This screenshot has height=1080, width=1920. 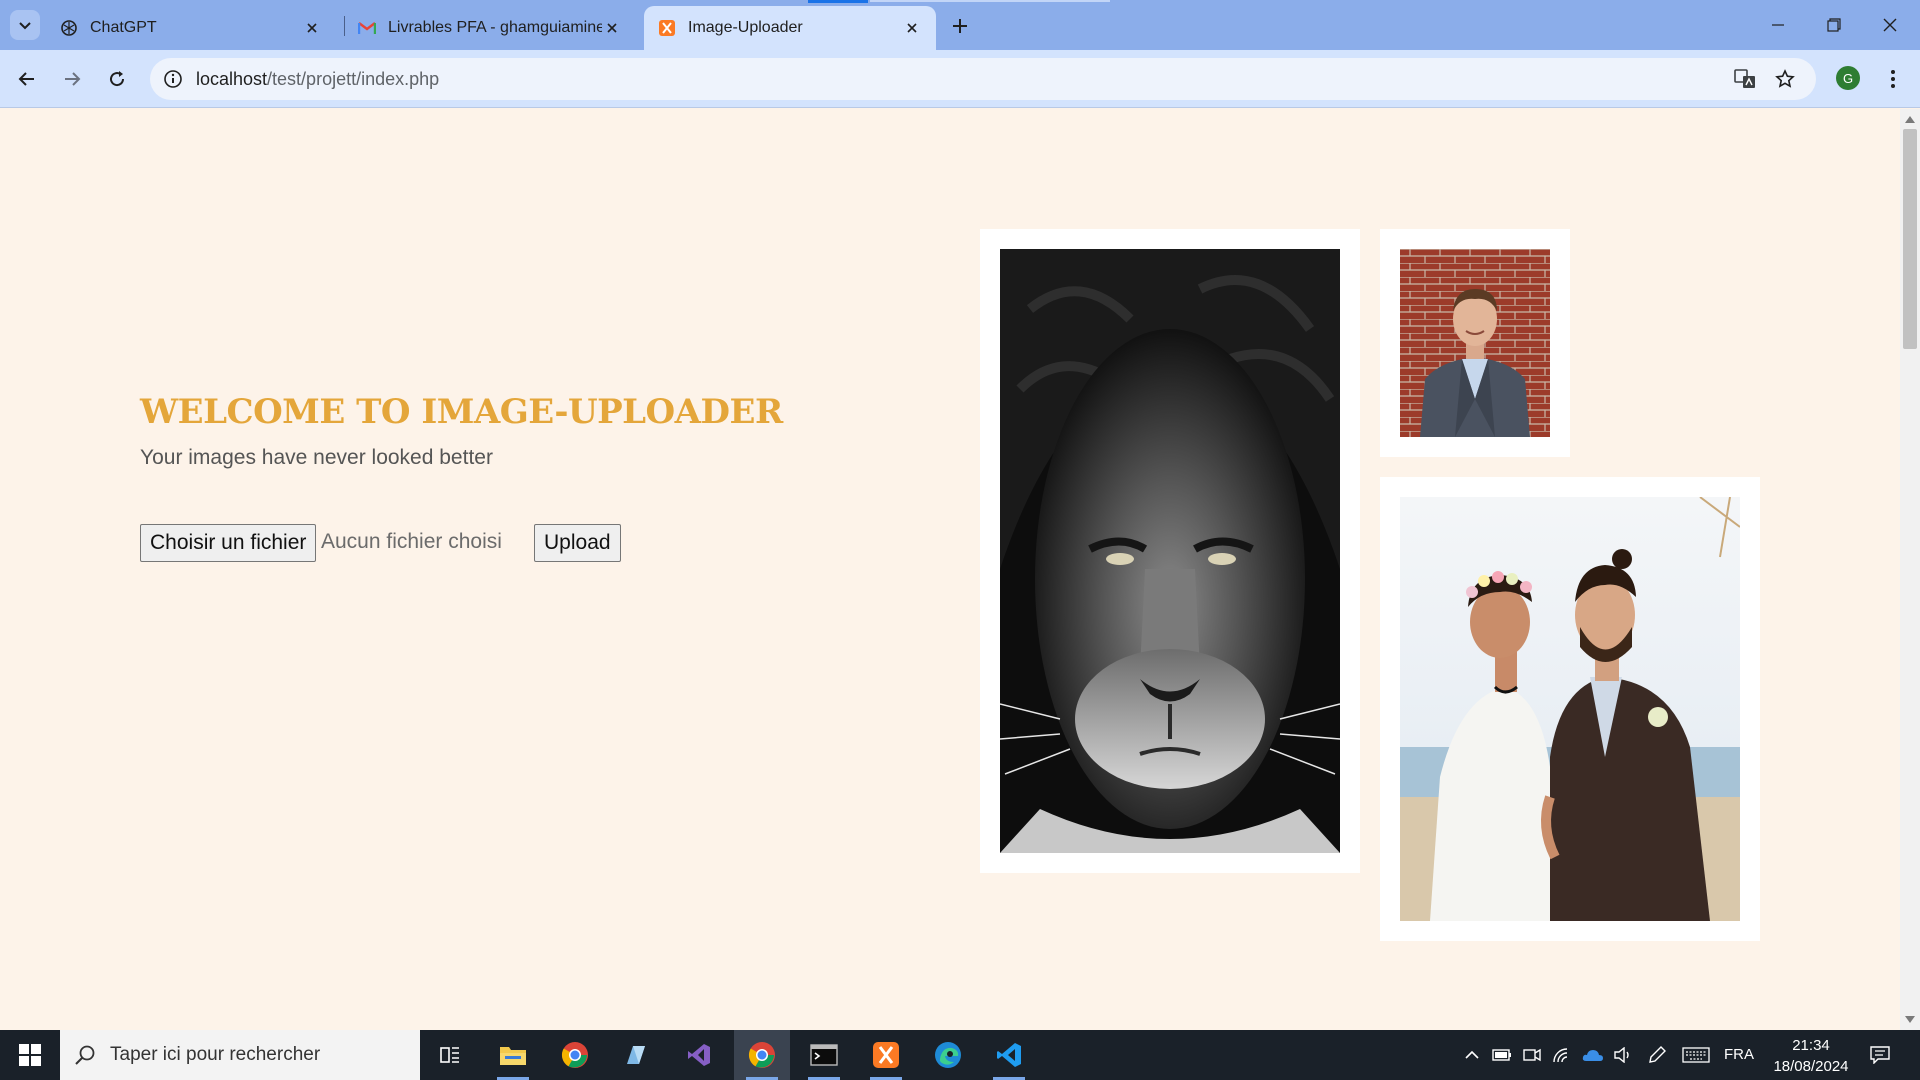 I want to click on tray-overflow-button, so click(x=1472, y=1055).